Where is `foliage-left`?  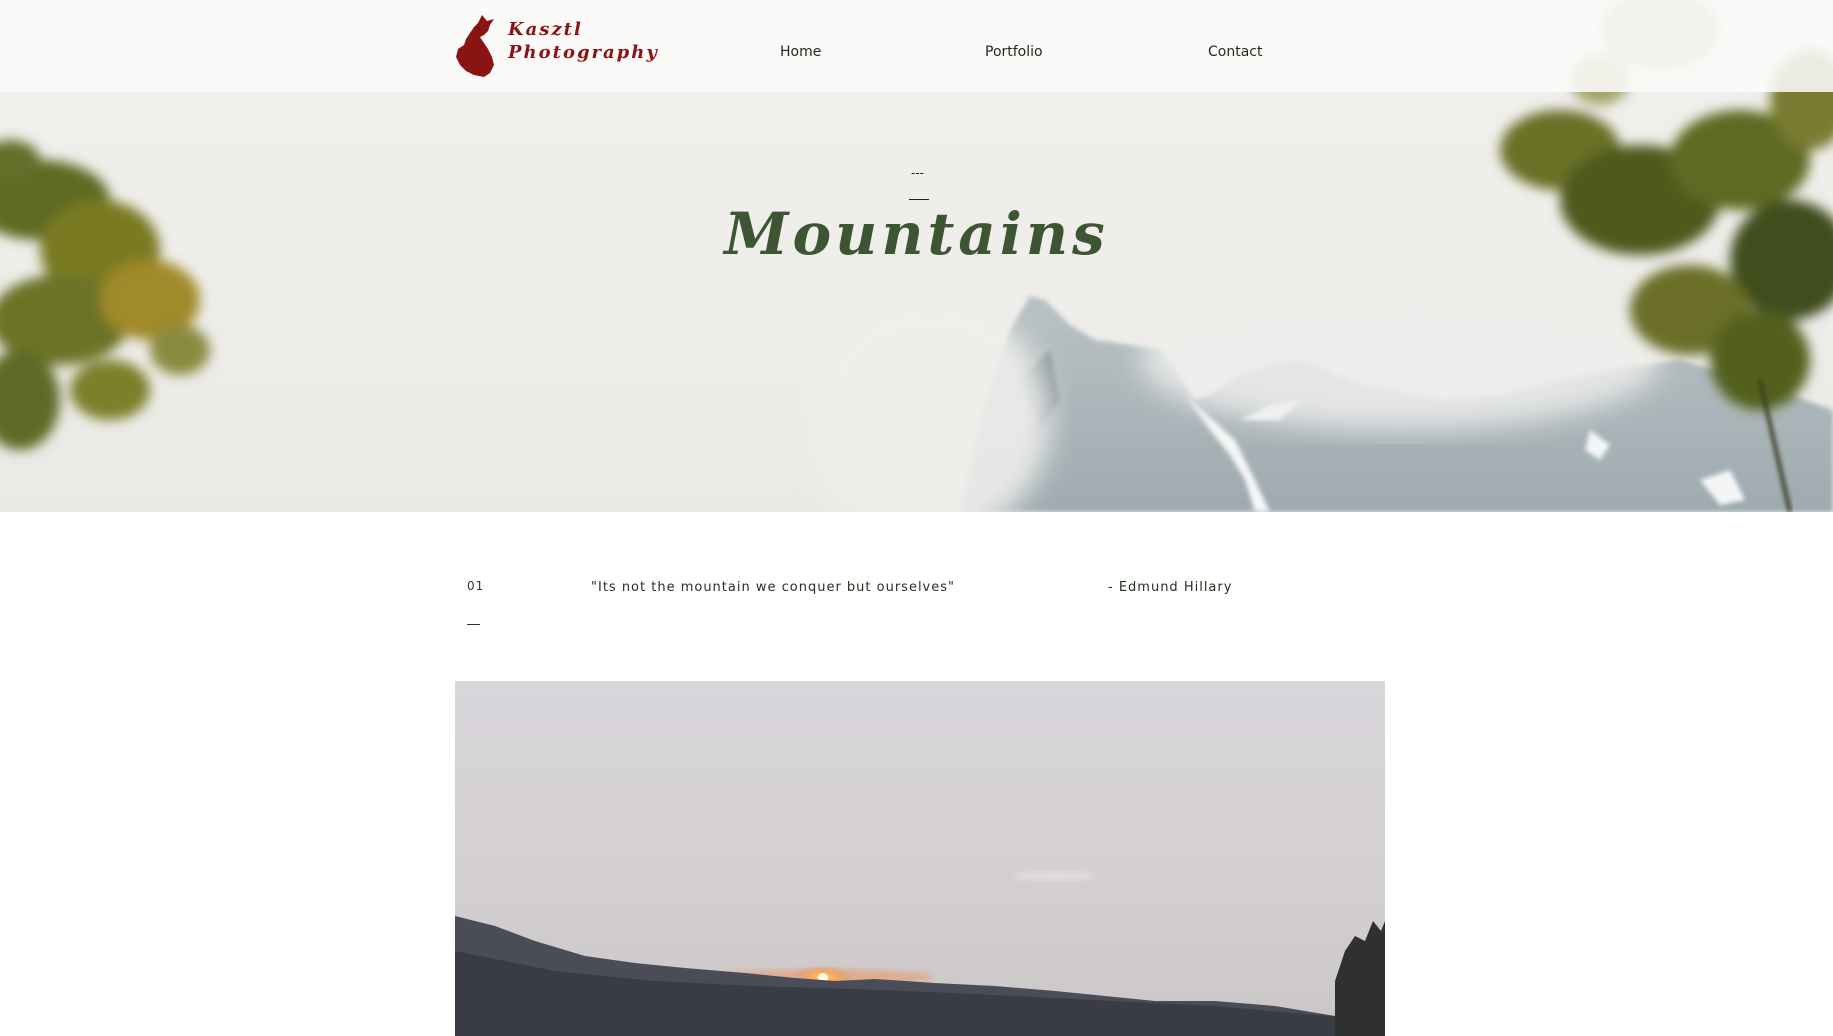 foliage-left is located at coordinates (105, 295).